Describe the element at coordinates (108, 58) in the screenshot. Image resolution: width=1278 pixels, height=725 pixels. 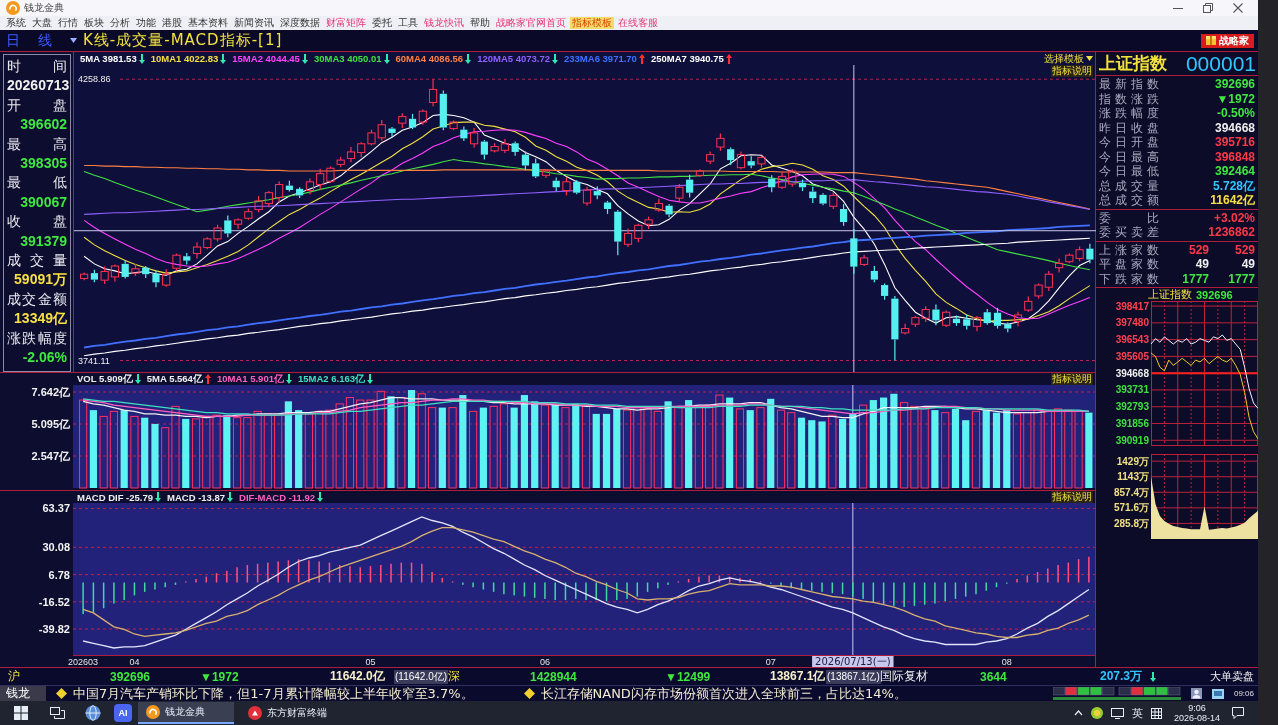
I see `legend-text: 5MA 3981.53` at that location.